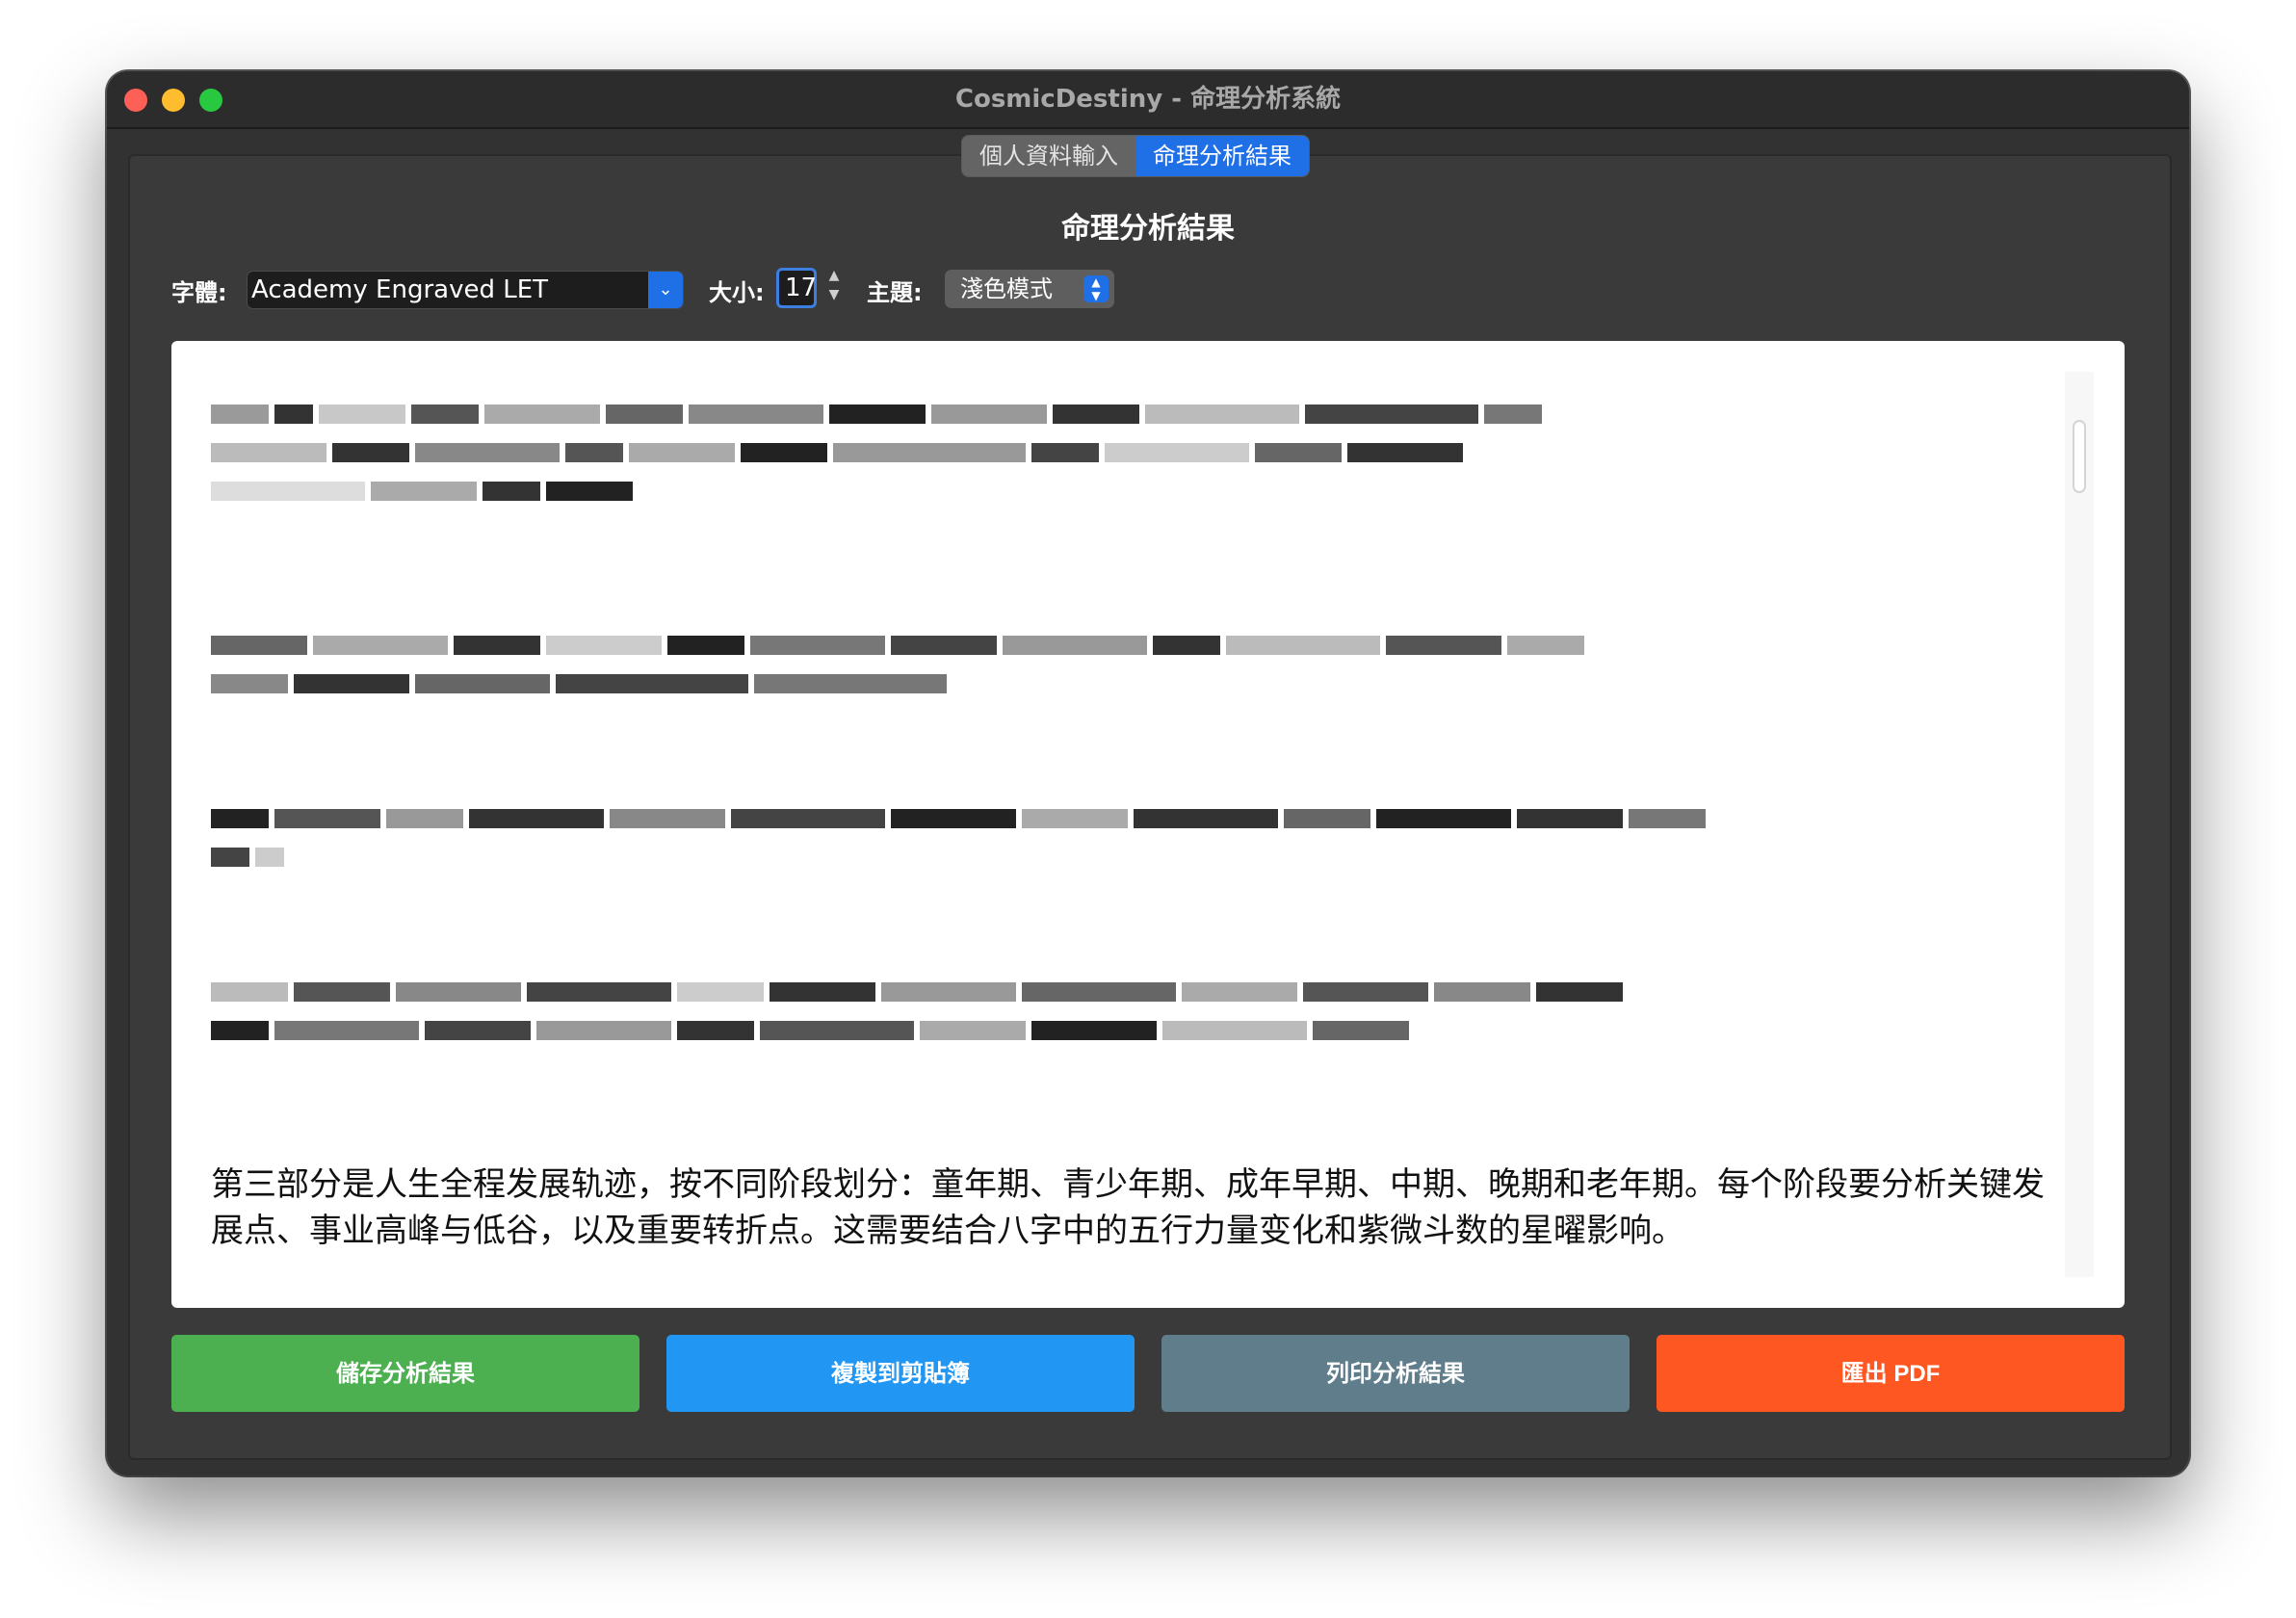 Image resolution: width=2296 pixels, height=1618 pixels. What do you see at coordinates (400, 289) in the screenshot?
I see `font-value: Academy Engraved LET` at bounding box center [400, 289].